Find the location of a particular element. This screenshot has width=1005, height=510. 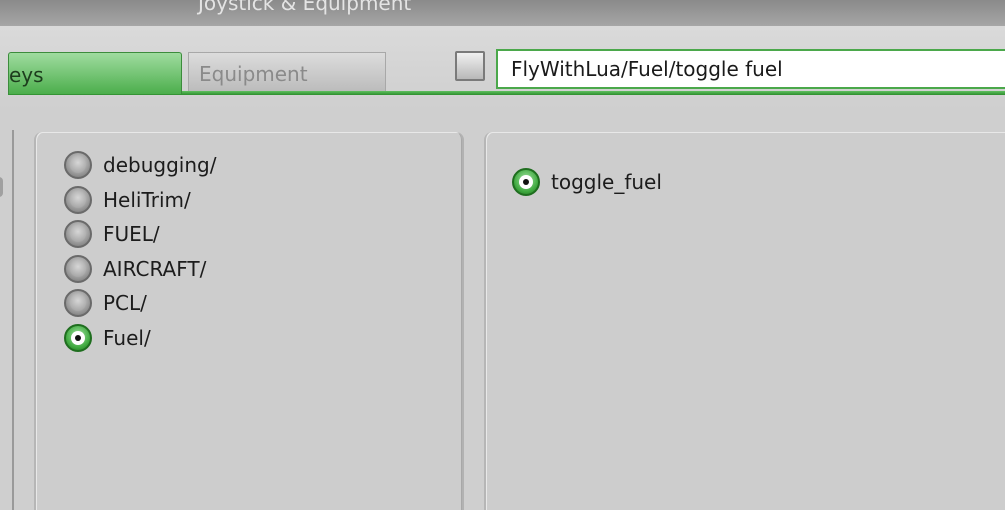

command-item-toggle-fuel: toggle_fuel is located at coordinates (587, 182).